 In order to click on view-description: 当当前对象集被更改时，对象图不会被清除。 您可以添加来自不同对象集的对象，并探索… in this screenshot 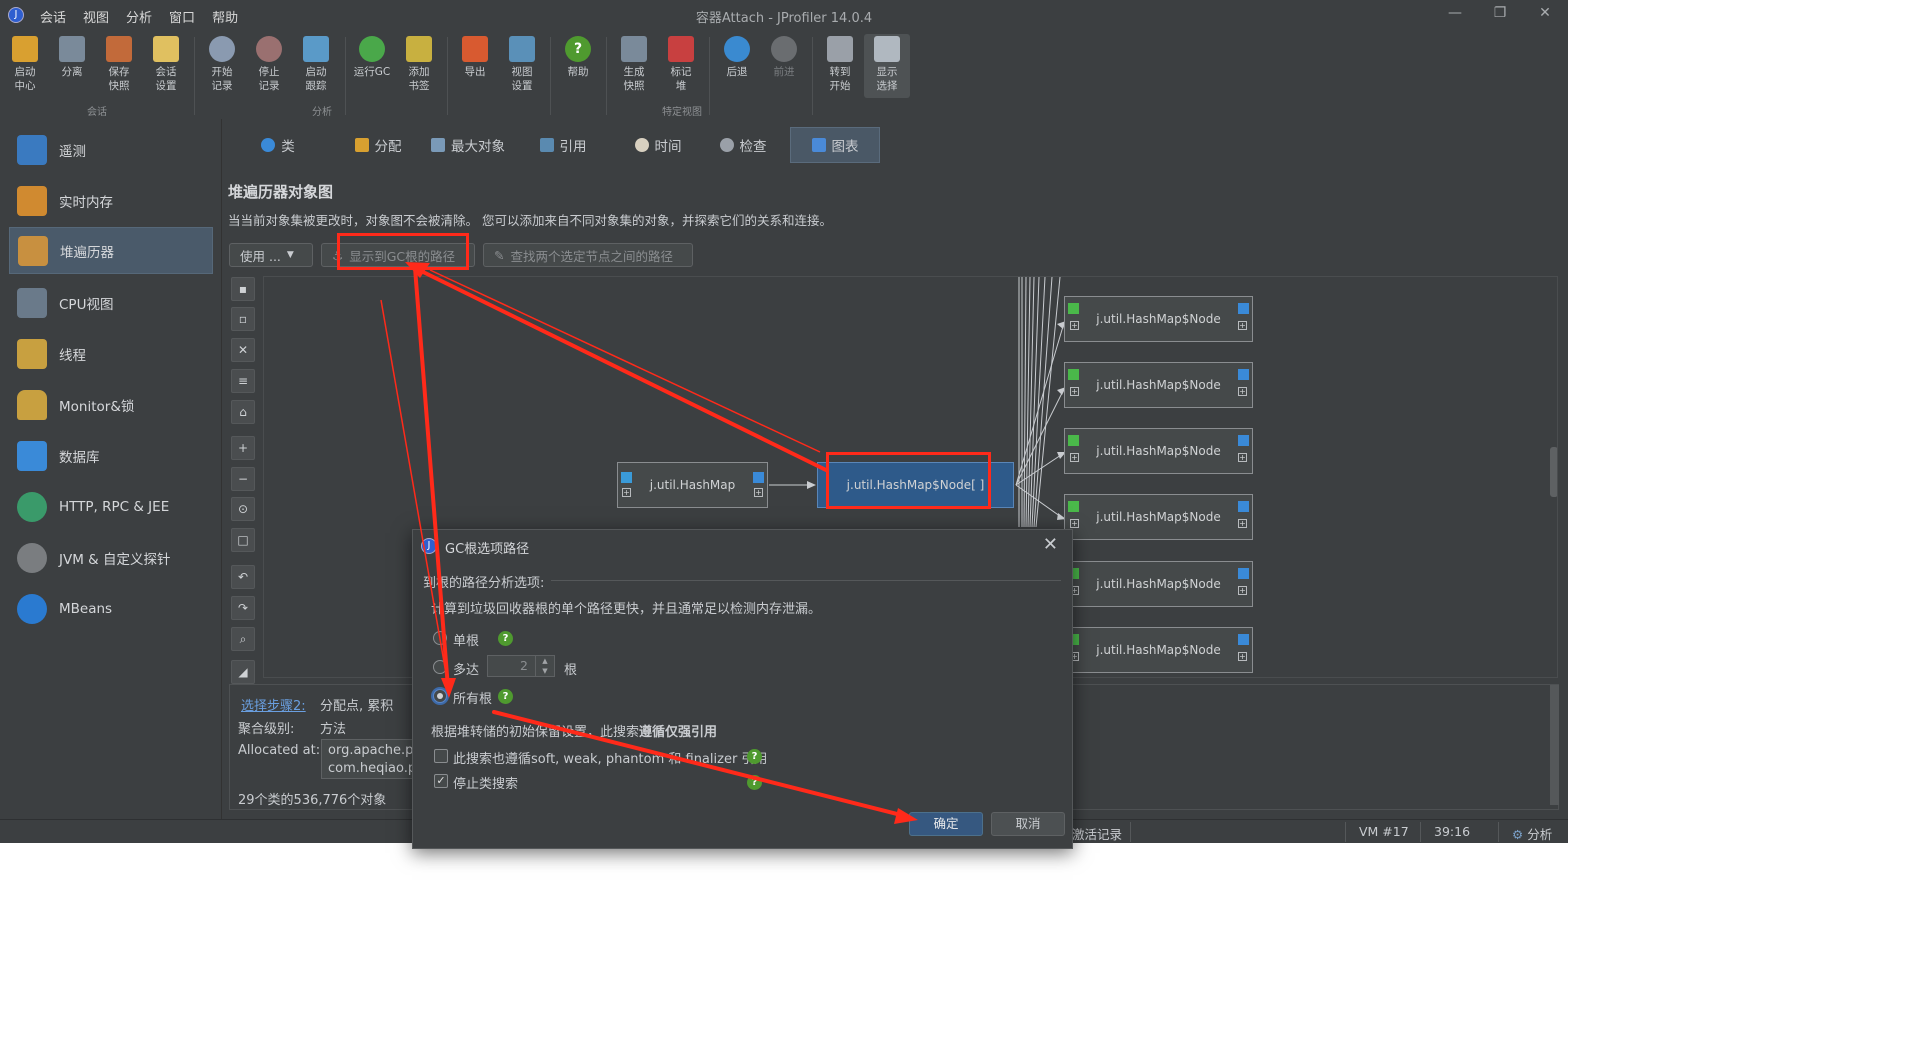, I will do `click(530, 220)`.